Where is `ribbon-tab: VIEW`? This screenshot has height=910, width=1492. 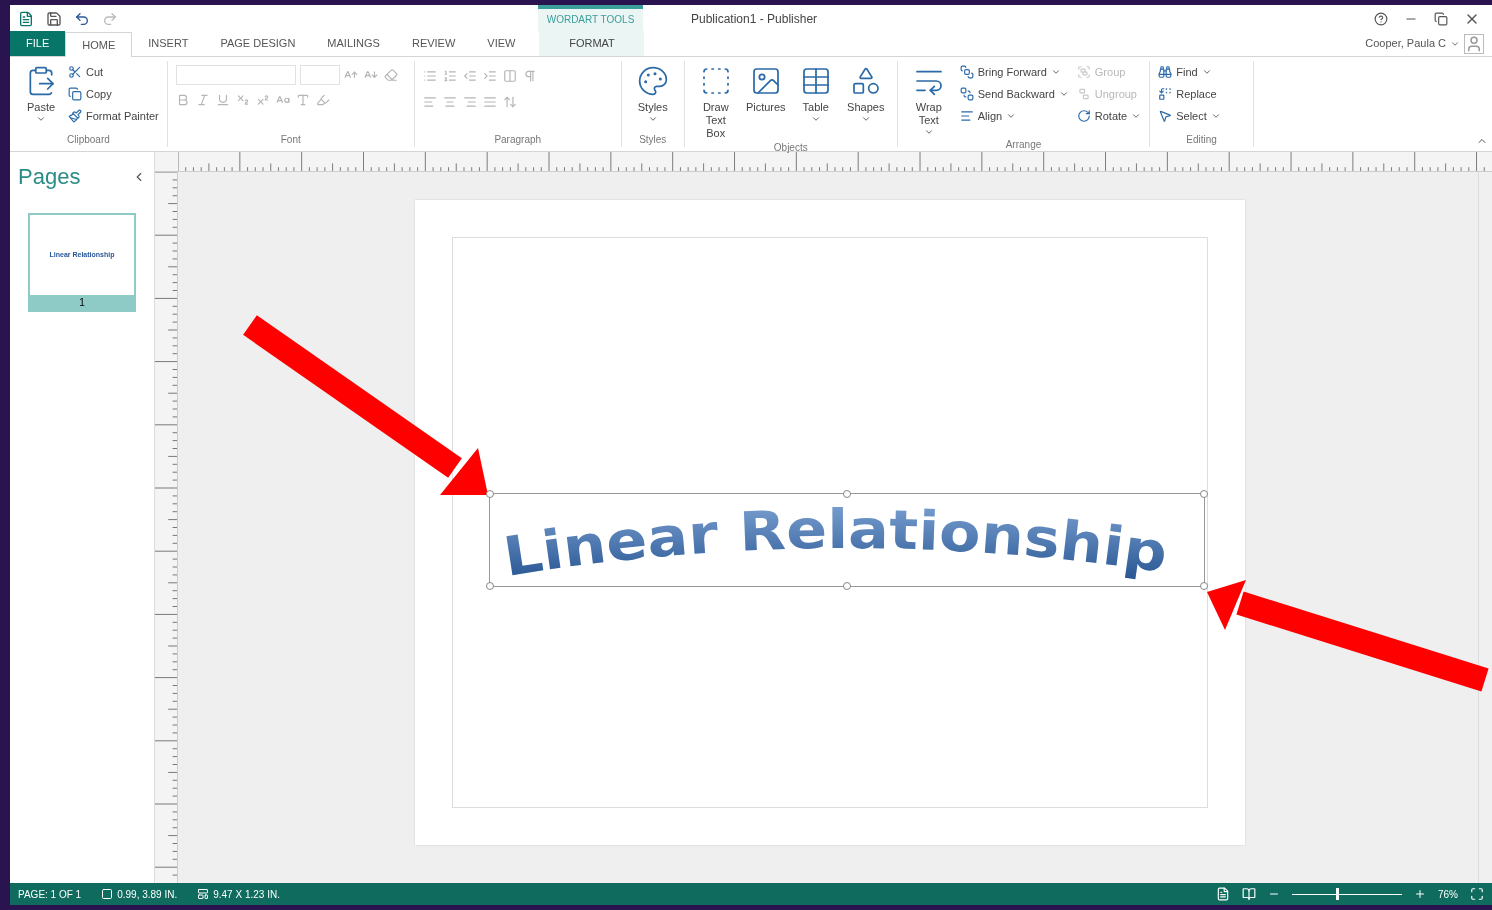 ribbon-tab: VIEW is located at coordinates (501, 43).